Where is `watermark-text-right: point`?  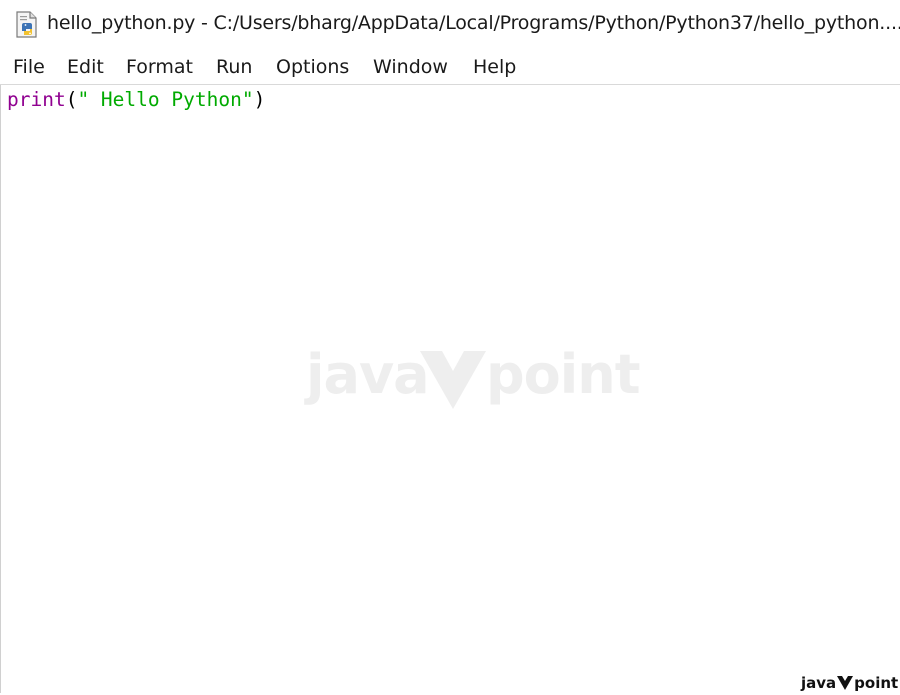
watermark-text-right: point is located at coordinates (563, 374).